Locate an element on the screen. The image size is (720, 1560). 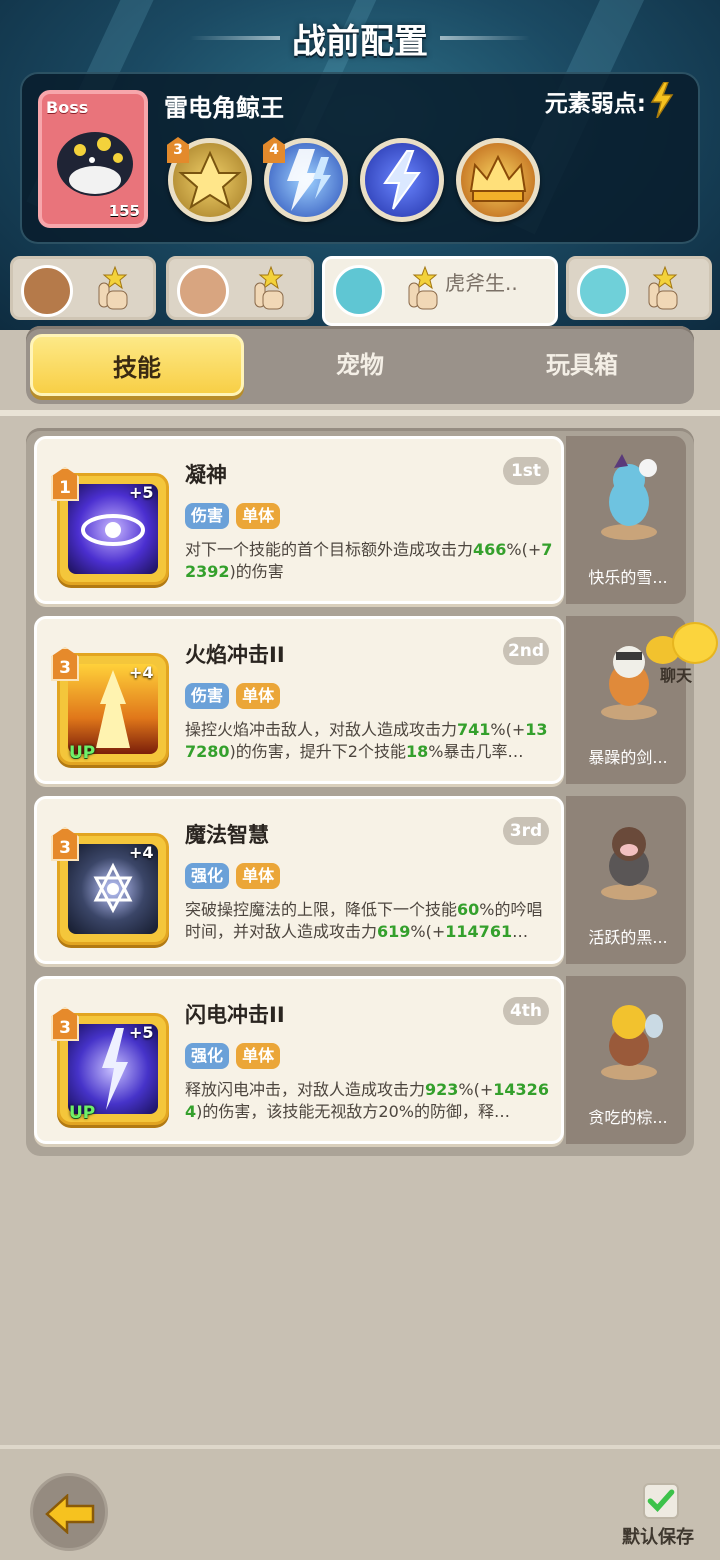
desc-text: 释放闪电冲击，对敌人造成攻击力 is located at coordinates (305, 1089).